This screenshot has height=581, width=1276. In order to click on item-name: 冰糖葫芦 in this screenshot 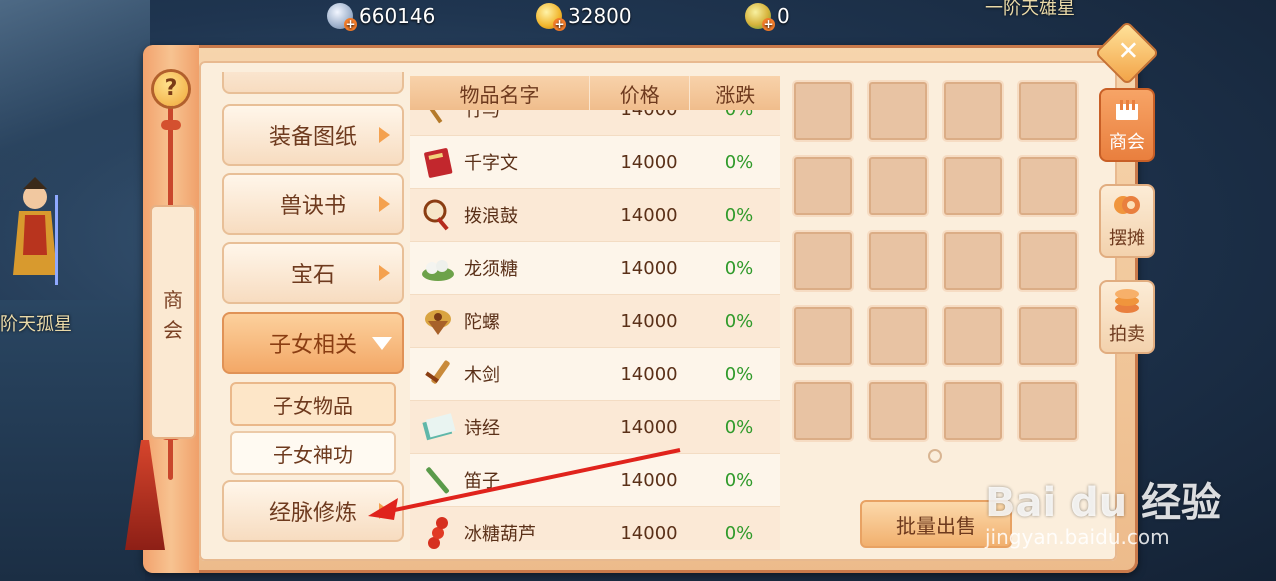, I will do `click(500, 534)`.